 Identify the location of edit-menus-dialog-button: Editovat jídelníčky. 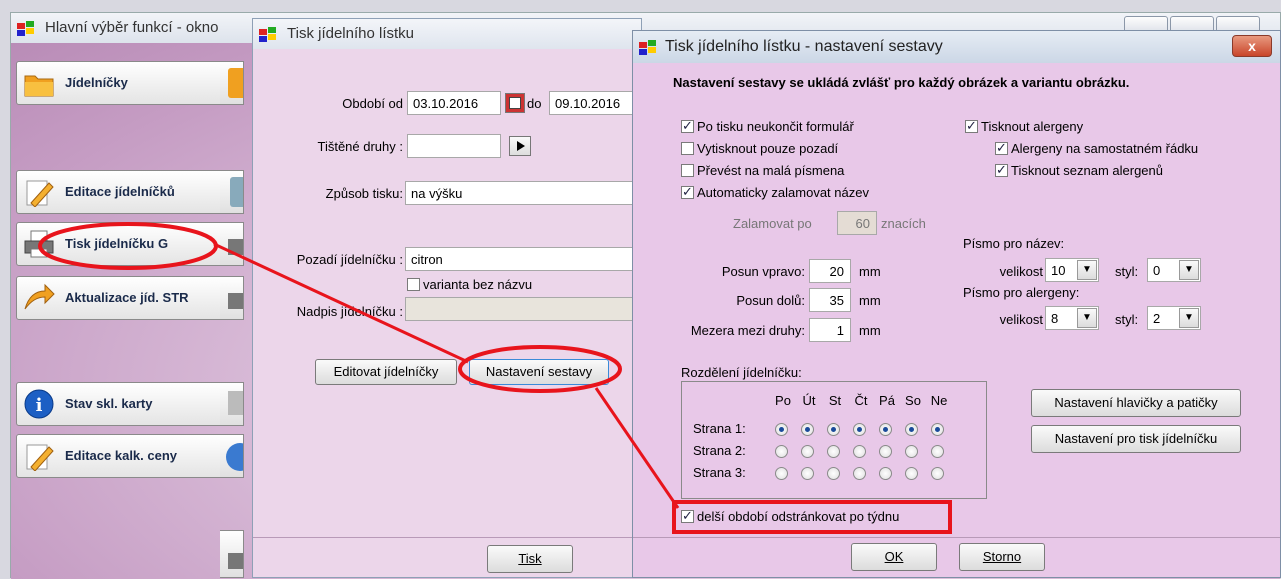
(386, 372).